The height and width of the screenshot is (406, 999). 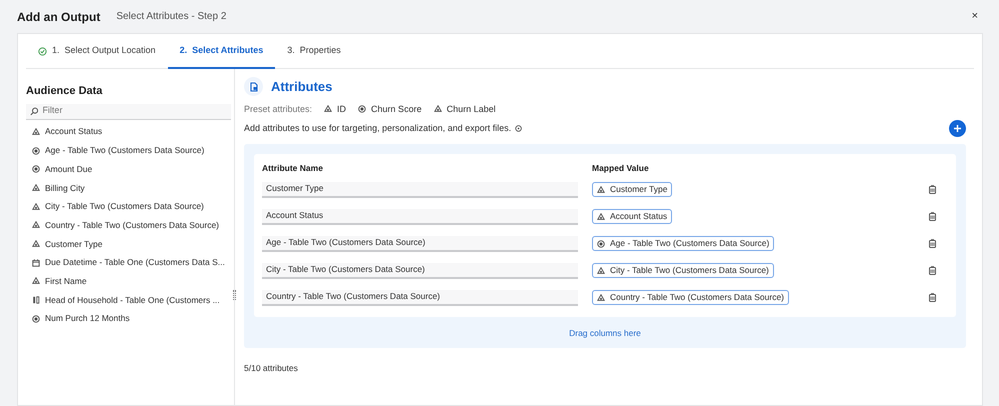 What do you see at coordinates (65, 91) in the screenshot?
I see `sidebar-title: Audience Data` at bounding box center [65, 91].